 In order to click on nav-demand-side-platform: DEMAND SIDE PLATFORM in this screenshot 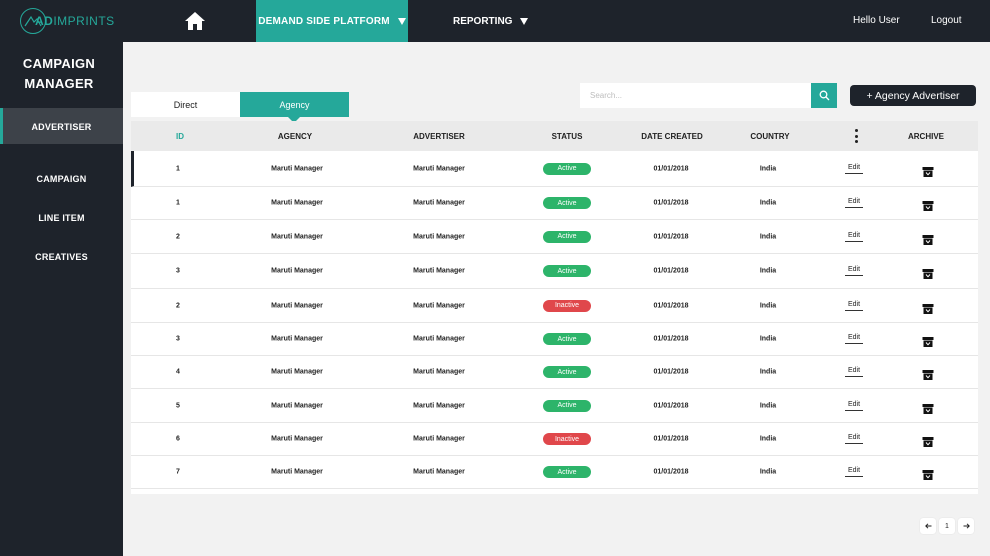, I will do `click(332, 21)`.